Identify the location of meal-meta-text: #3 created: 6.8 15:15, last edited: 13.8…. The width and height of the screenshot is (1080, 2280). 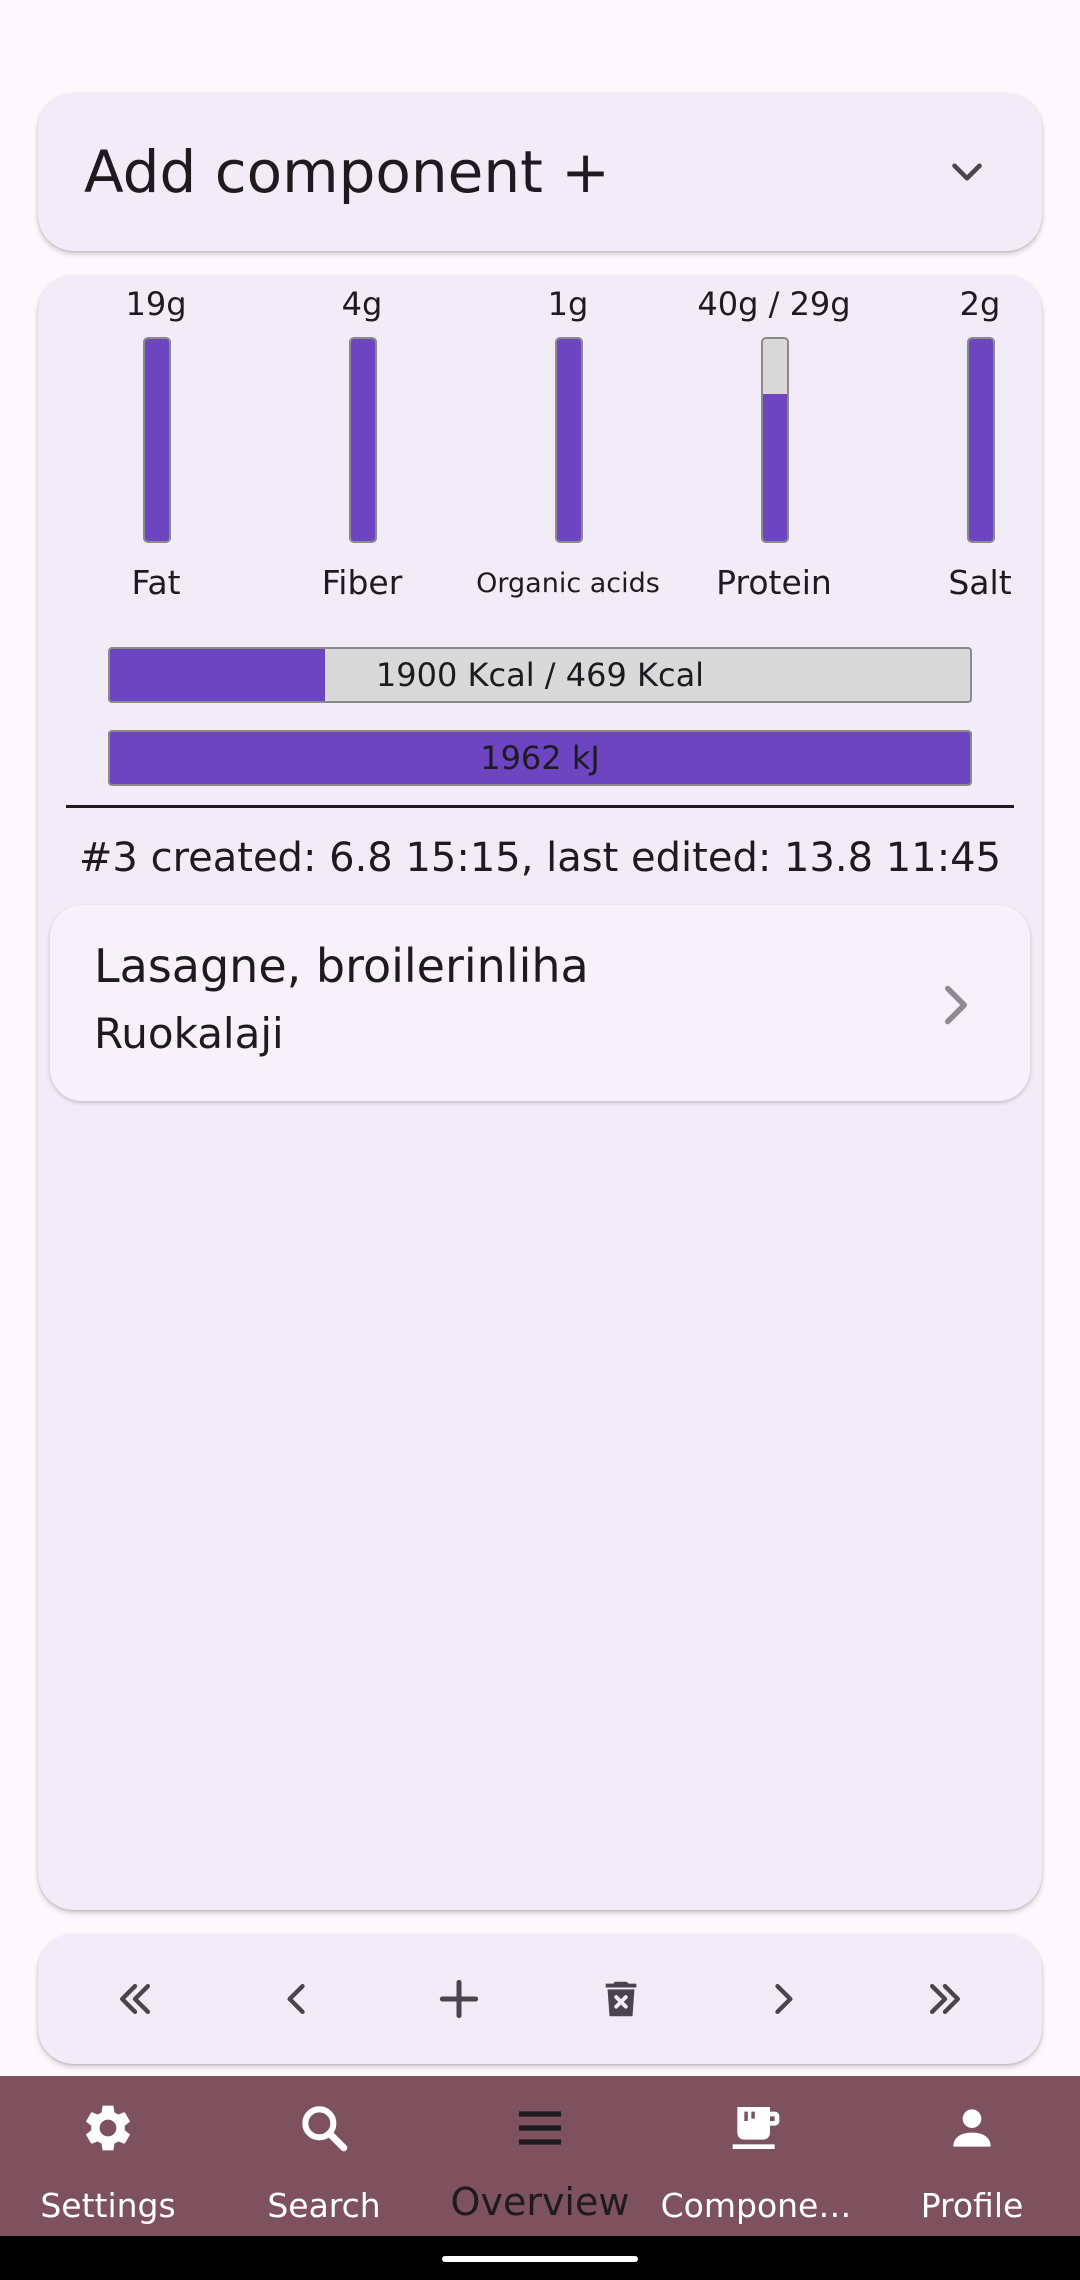
(540, 858).